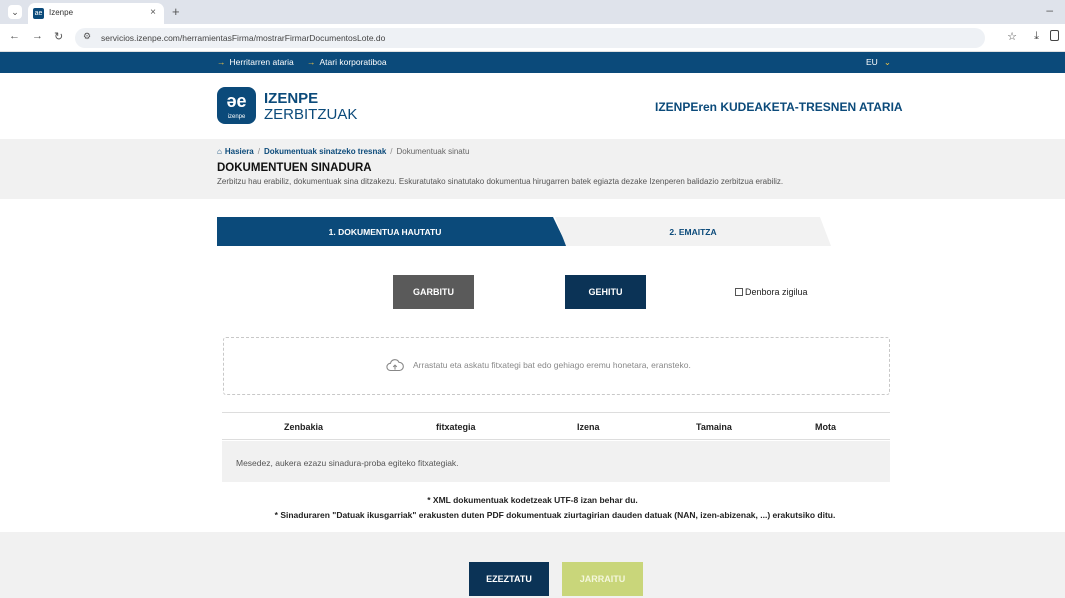 This screenshot has width=1065, height=598. Describe the element at coordinates (236, 117) in the screenshot. I see `logo-subtext: izenpe` at that location.